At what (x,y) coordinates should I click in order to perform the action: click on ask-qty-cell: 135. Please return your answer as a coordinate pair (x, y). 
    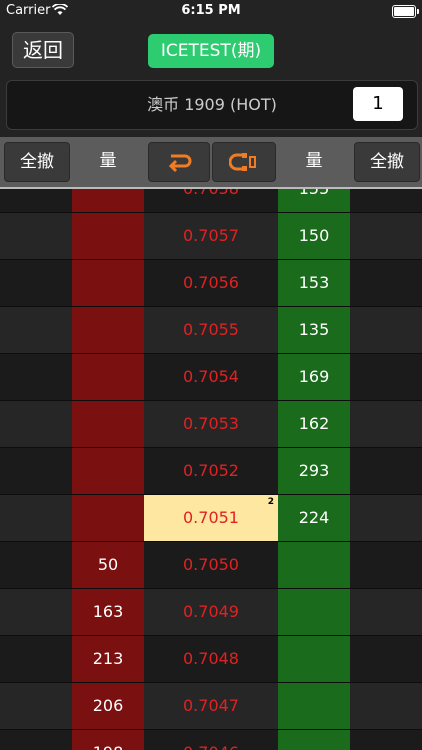
    Looking at the image, I should click on (314, 330).